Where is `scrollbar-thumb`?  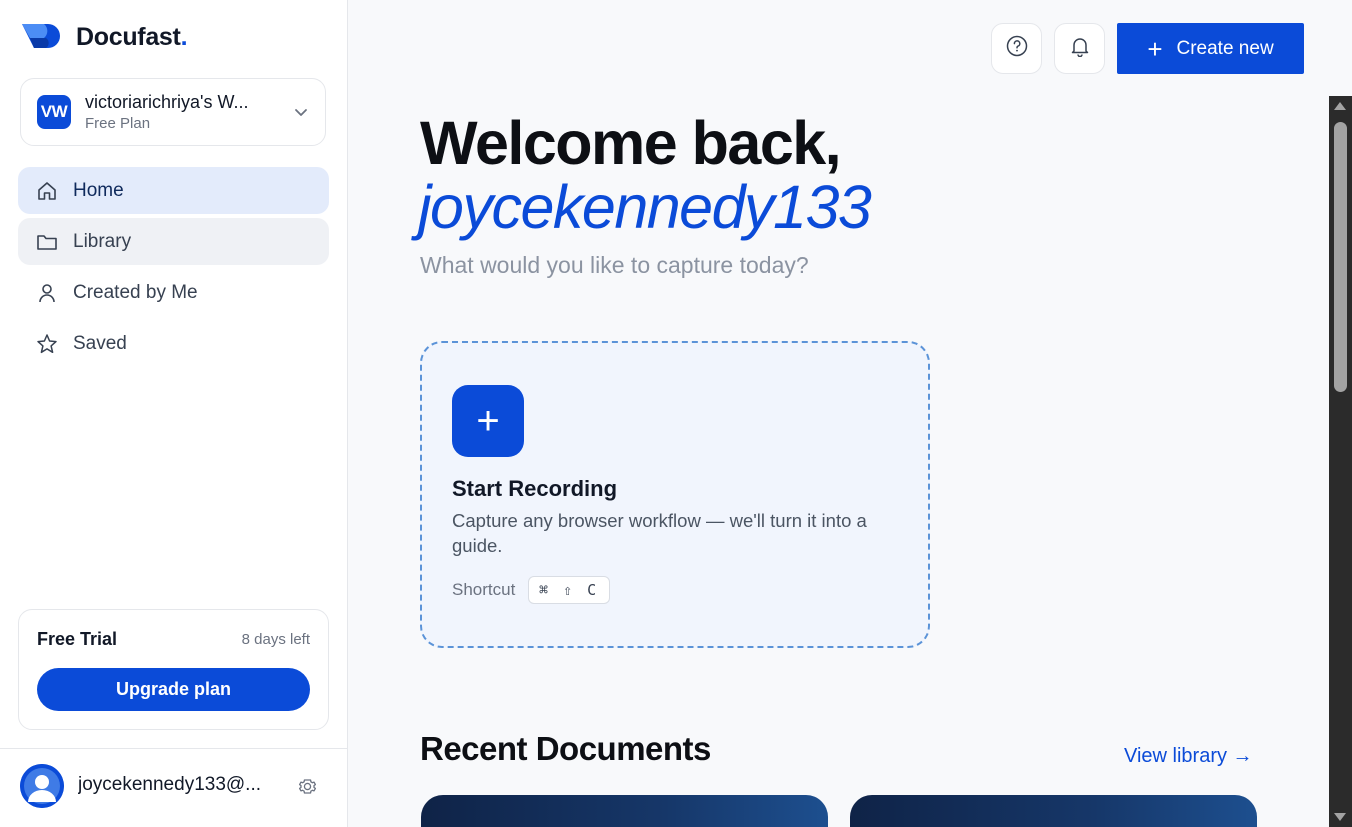 scrollbar-thumb is located at coordinates (1340, 257).